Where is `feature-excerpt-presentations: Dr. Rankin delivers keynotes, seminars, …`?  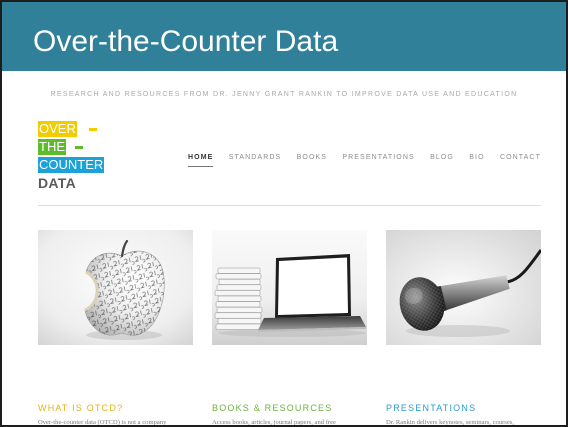
feature-excerpt-presentations: Dr. Rankin delivers keynotes, seminars, … is located at coordinates (450, 422).